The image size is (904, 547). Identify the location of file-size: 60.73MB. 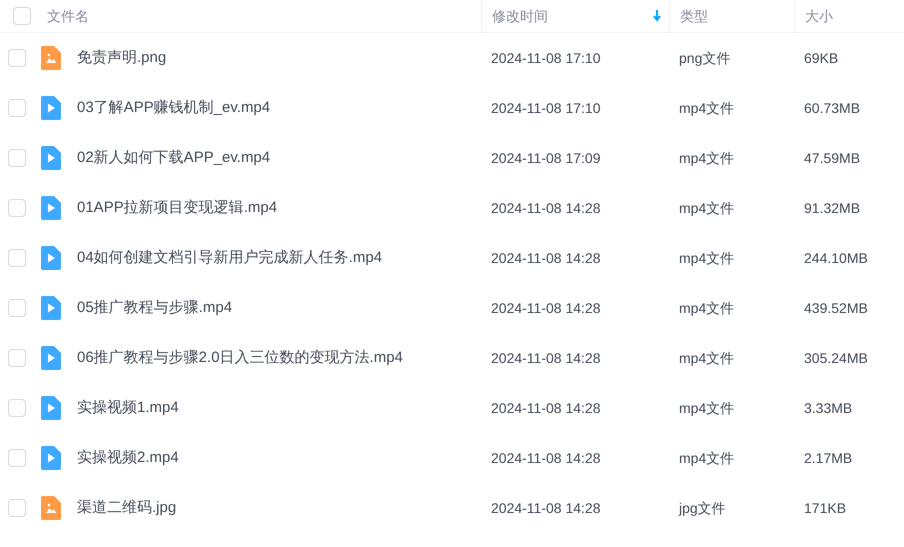
(832, 108).